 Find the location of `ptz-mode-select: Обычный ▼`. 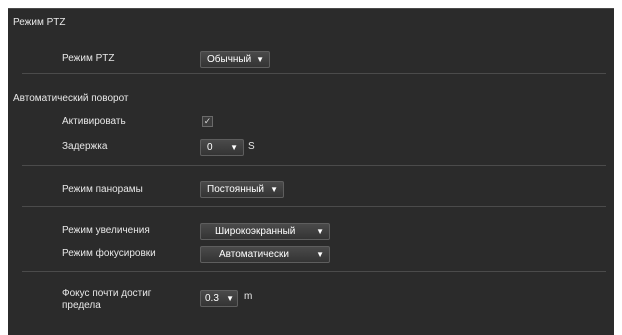

ptz-mode-select: Обычный ▼ is located at coordinates (235, 59).